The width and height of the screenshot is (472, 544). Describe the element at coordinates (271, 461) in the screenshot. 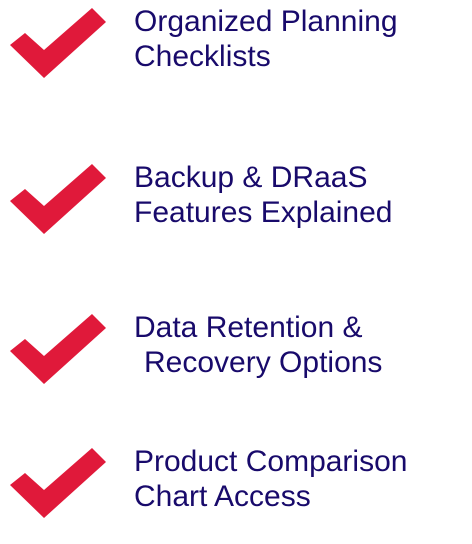

I see `feature-label-line-1: Product Comparison` at that location.